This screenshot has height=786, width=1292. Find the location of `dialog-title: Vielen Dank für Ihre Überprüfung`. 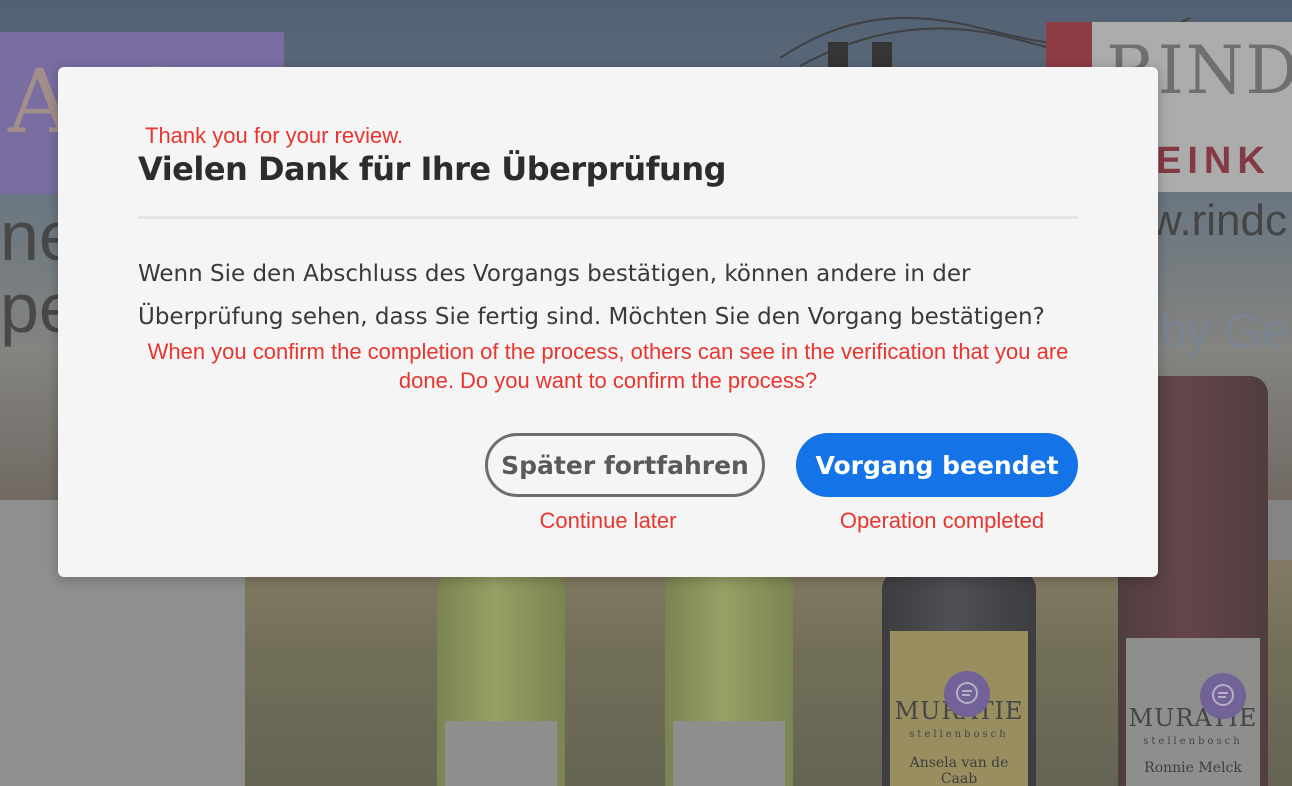

dialog-title: Vielen Dank für Ihre Überprüfung is located at coordinates (432, 169).